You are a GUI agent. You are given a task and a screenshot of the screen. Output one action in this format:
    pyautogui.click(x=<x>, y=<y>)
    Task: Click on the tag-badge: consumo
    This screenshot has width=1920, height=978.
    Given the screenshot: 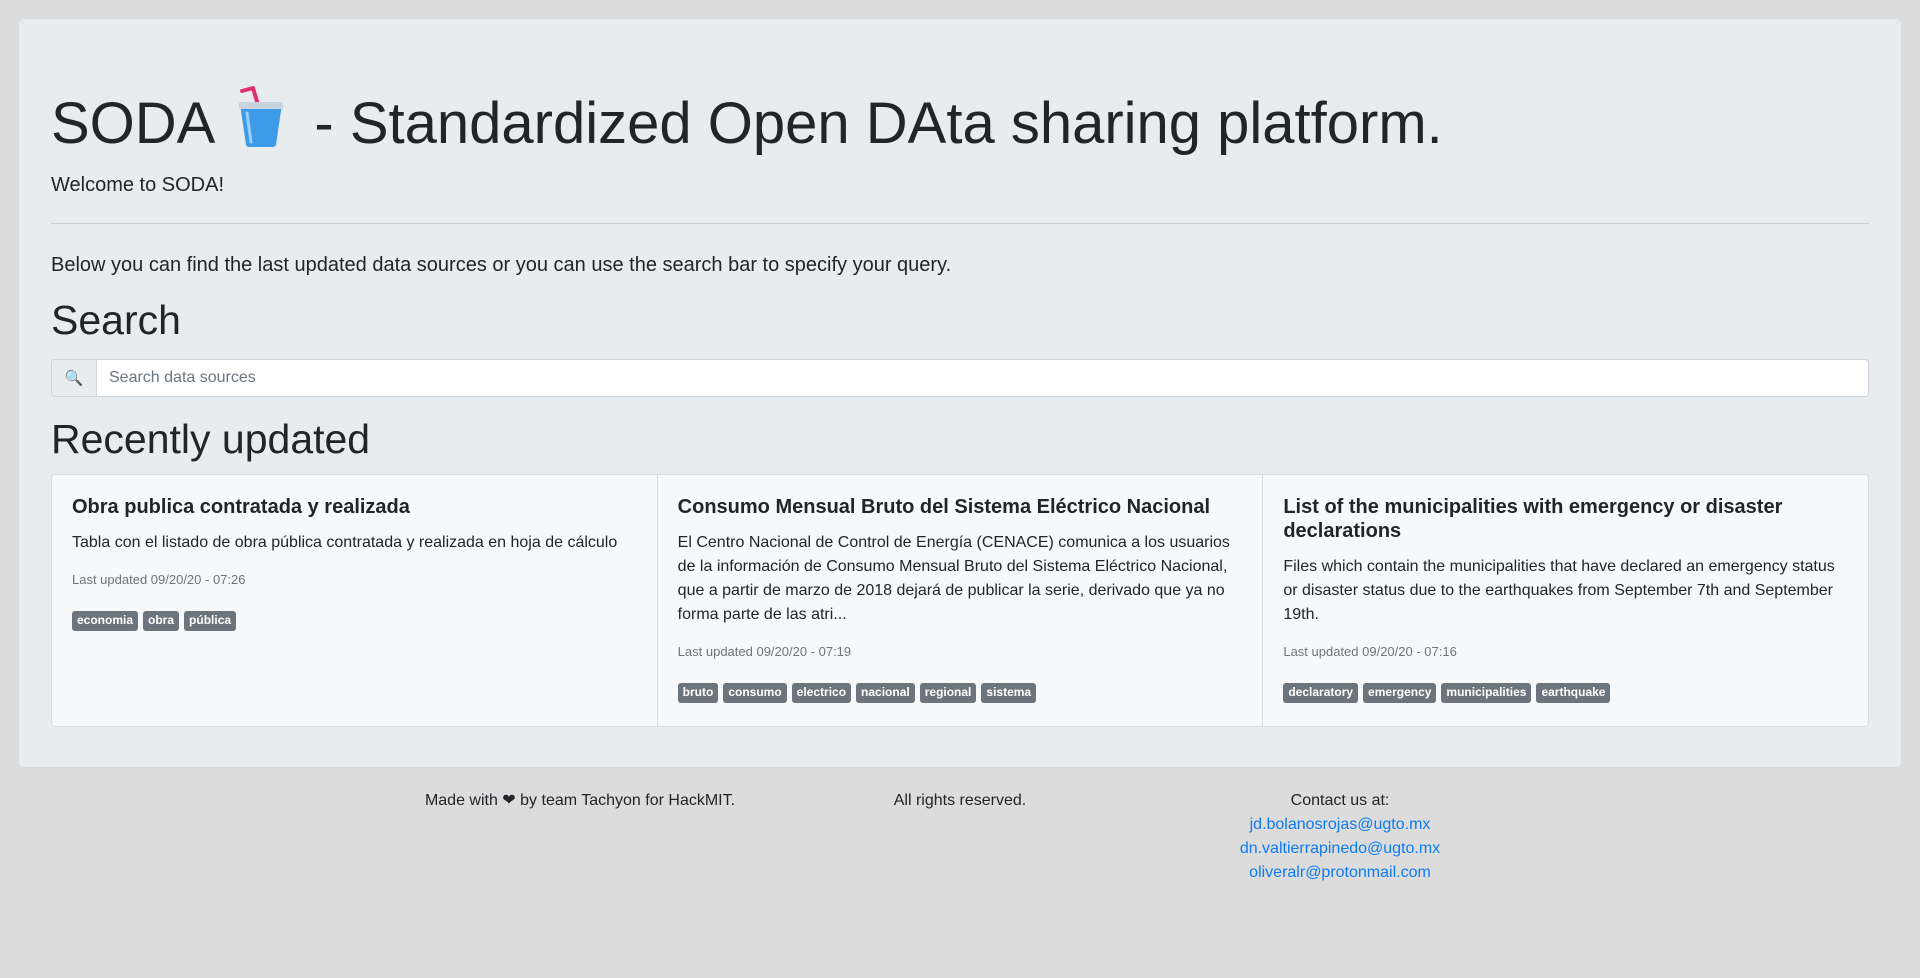 What is the action you would take?
    pyautogui.click(x=755, y=693)
    